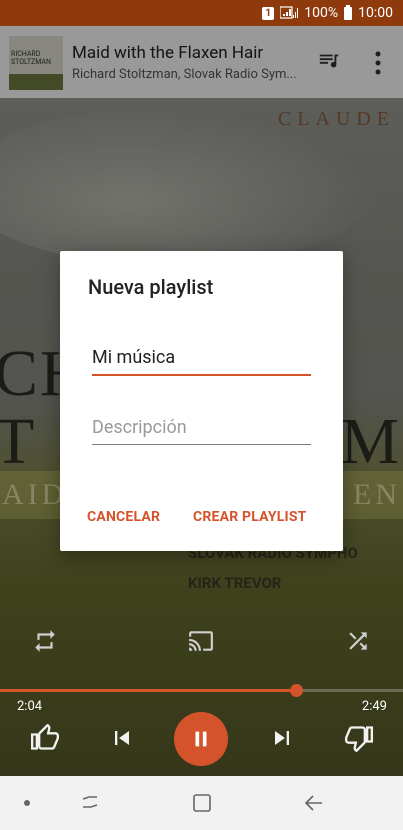  I want to click on nav-dot-icon, so click(27, 803).